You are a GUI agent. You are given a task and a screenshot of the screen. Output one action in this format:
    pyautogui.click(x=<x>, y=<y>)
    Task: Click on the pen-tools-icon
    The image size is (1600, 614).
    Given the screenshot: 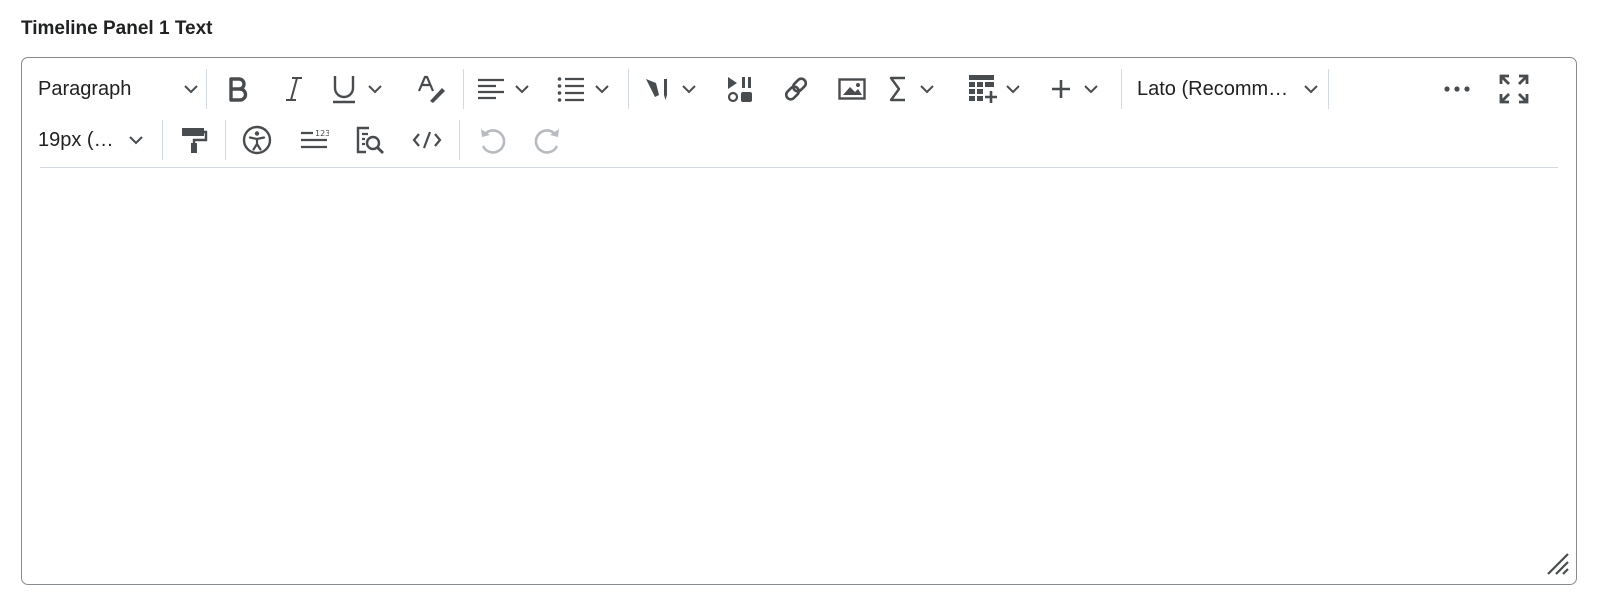 What is the action you would take?
    pyautogui.click(x=656, y=89)
    